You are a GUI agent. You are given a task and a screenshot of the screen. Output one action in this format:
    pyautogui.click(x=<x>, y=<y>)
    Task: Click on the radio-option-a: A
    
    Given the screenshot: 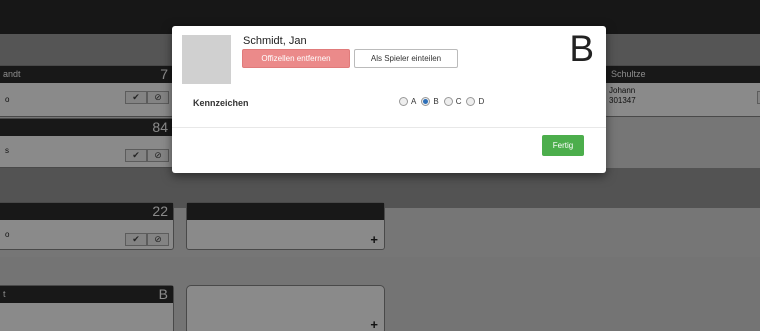 What is the action you would take?
    pyautogui.click(x=407, y=101)
    